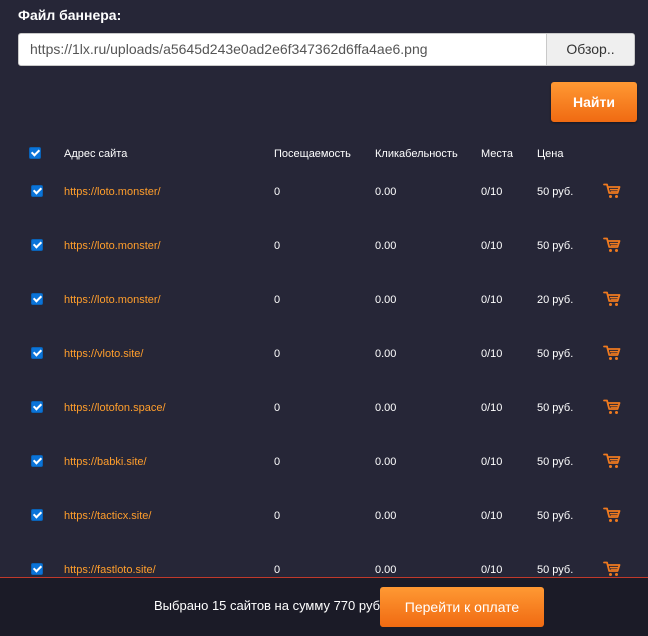 The image size is (648, 636). Describe the element at coordinates (70, 15) in the screenshot. I see `banner-file-label: Файл баннера:` at that location.